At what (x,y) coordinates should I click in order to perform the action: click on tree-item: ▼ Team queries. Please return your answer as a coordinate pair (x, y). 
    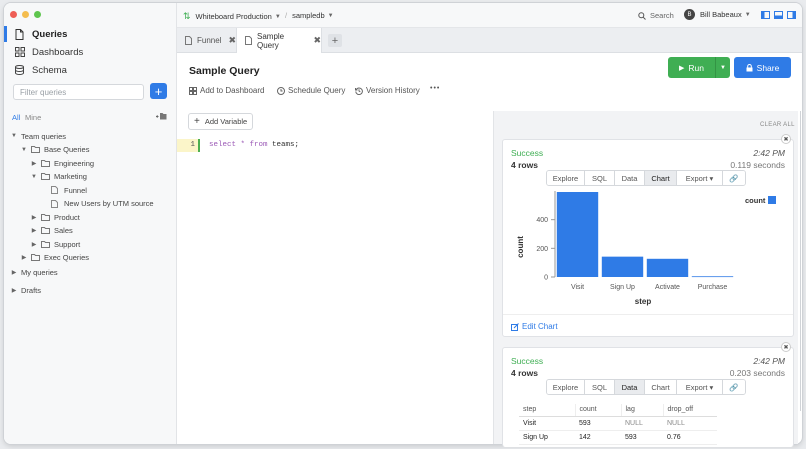
    Looking at the image, I should click on (38, 136).